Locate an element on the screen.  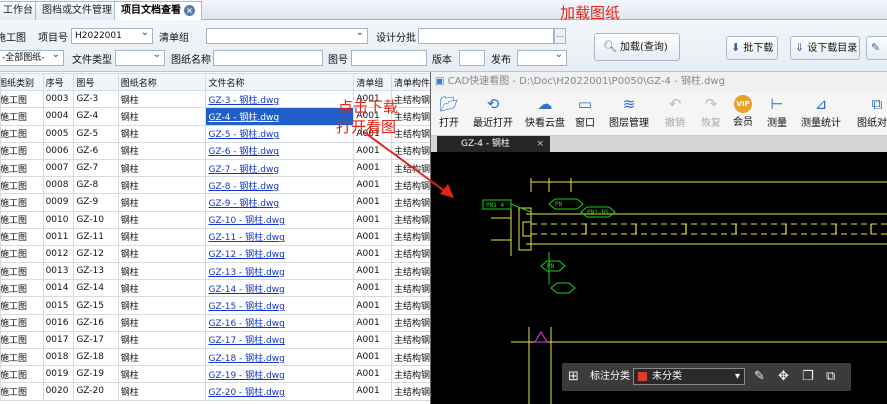
drawing-name-label: 图纸名称 is located at coordinates (191, 60).